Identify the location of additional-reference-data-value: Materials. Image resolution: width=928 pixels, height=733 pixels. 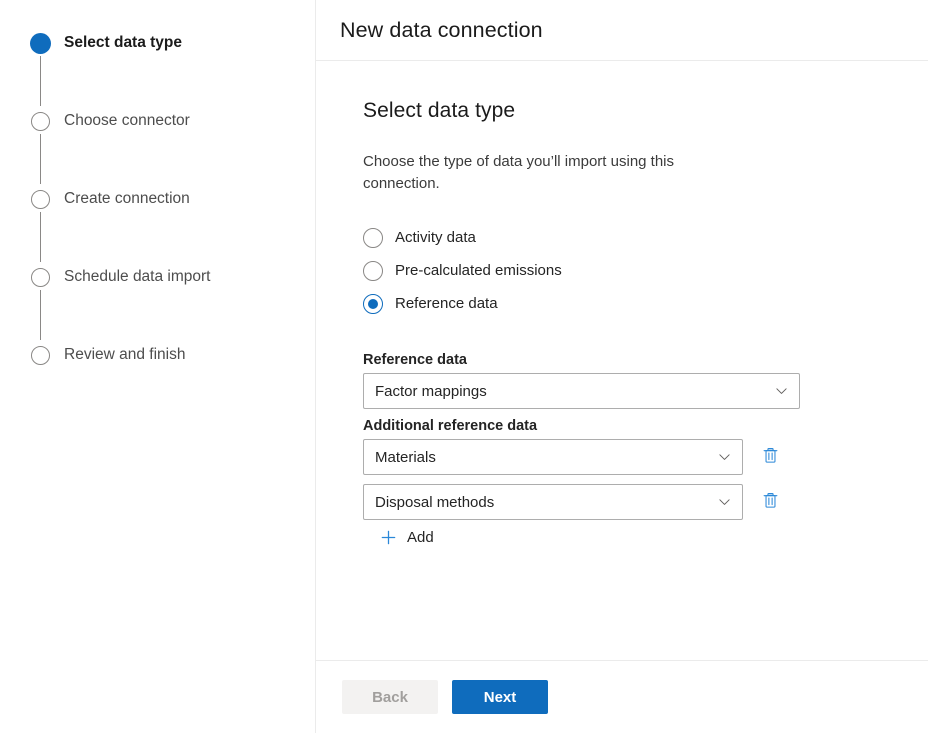
(405, 457).